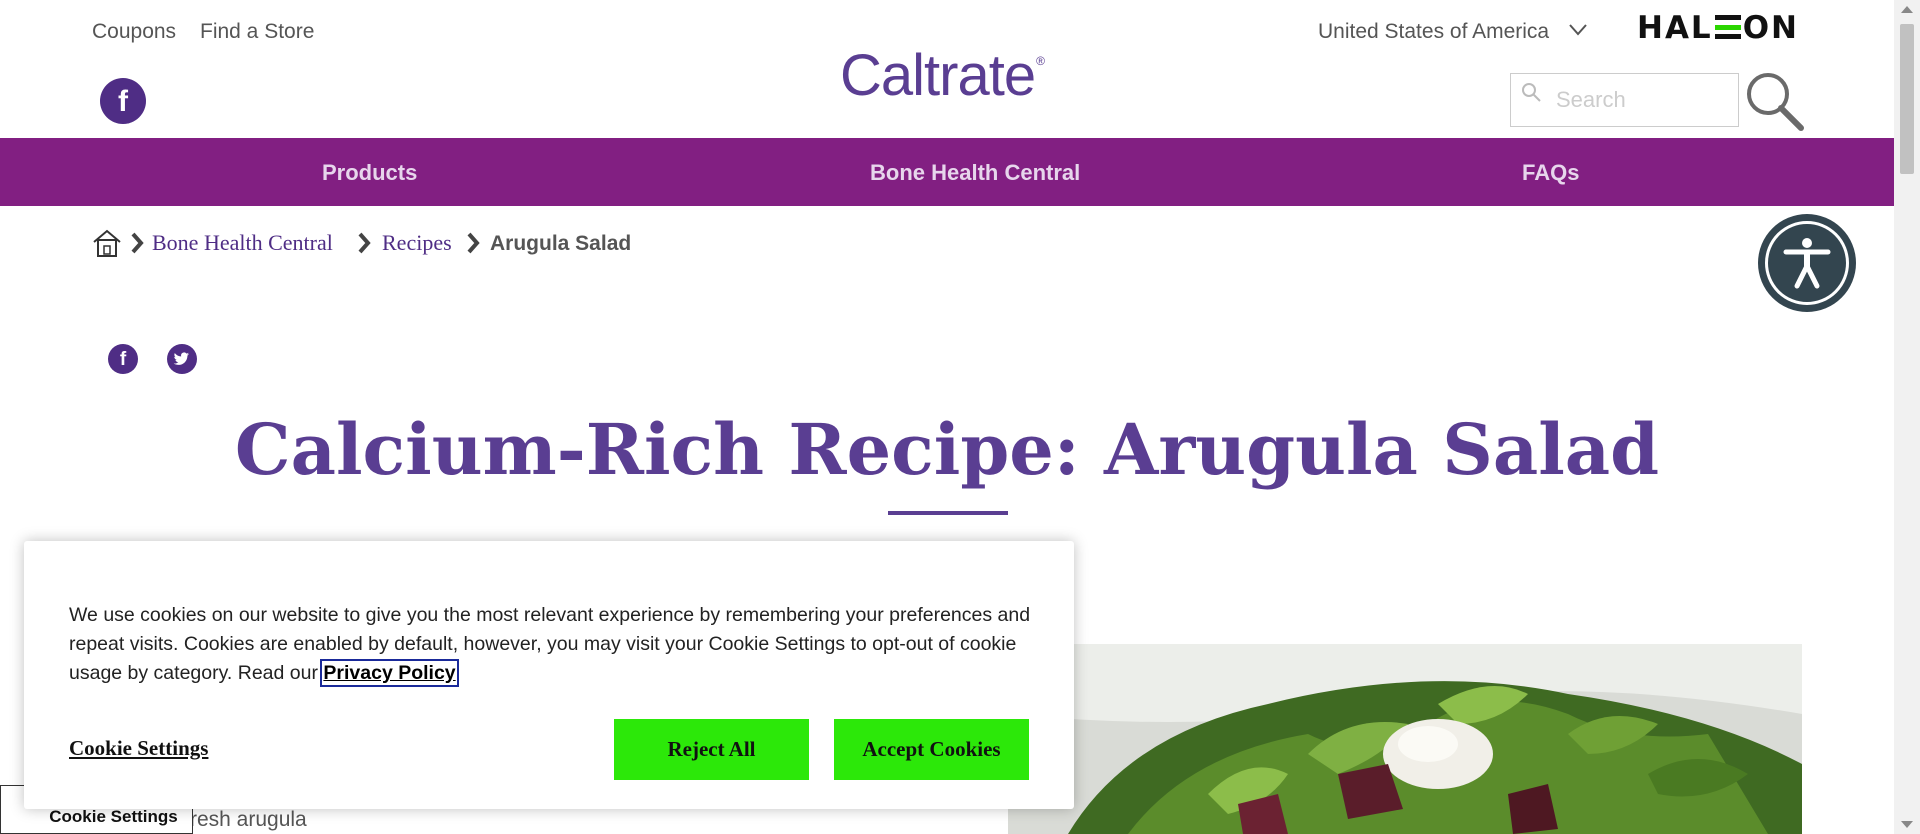 The width and height of the screenshot is (1920, 834). Describe the element at coordinates (1718, 28) in the screenshot. I see `haleon-logo: HAL ON` at that location.